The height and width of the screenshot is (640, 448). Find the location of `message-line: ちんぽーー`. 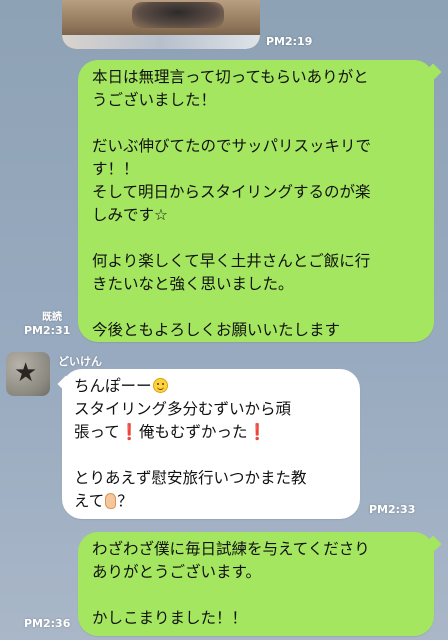

message-line: ちんぽーー is located at coordinates (210, 386).